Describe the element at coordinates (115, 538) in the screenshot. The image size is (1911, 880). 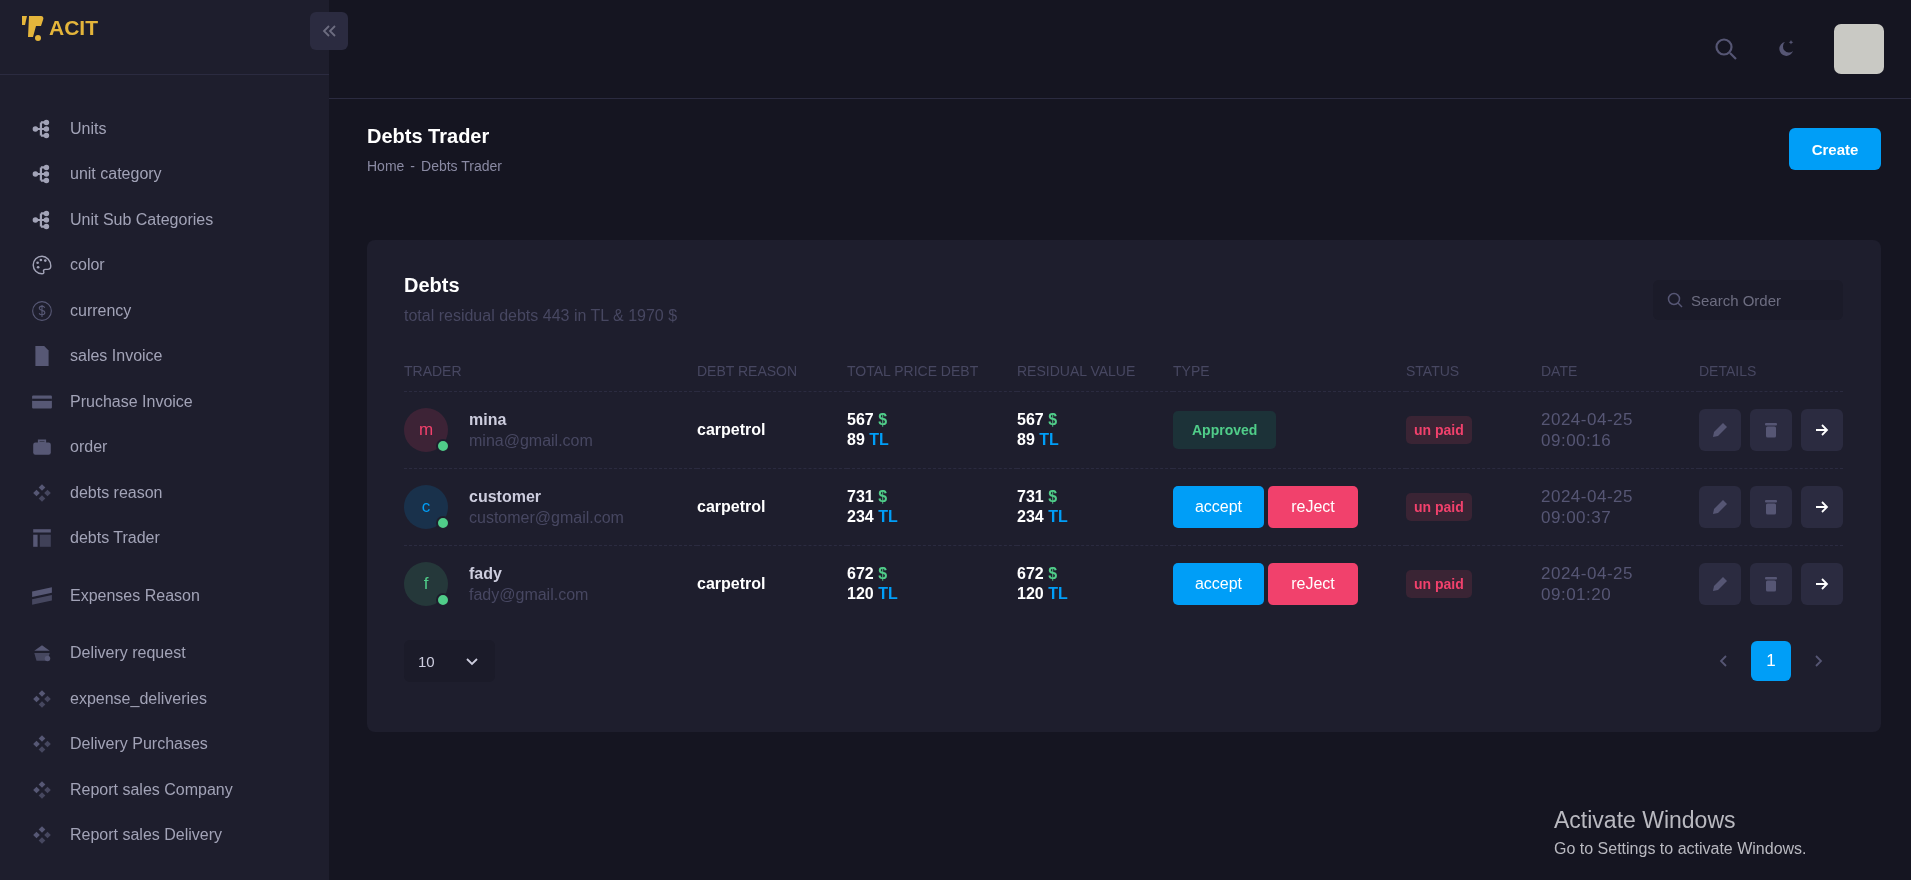
I see `sidebar-item: debts Trader` at that location.